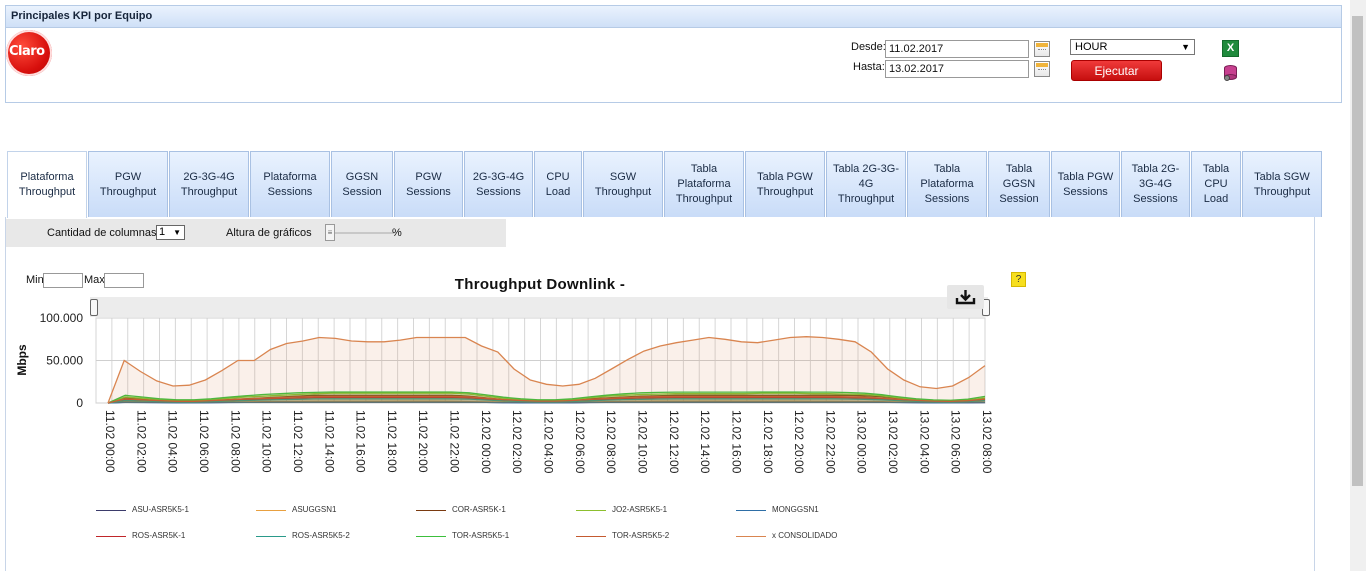  Describe the element at coordinates (269, 233) in the screenshot. I see `height-label: Altura de gráficos` at that location.